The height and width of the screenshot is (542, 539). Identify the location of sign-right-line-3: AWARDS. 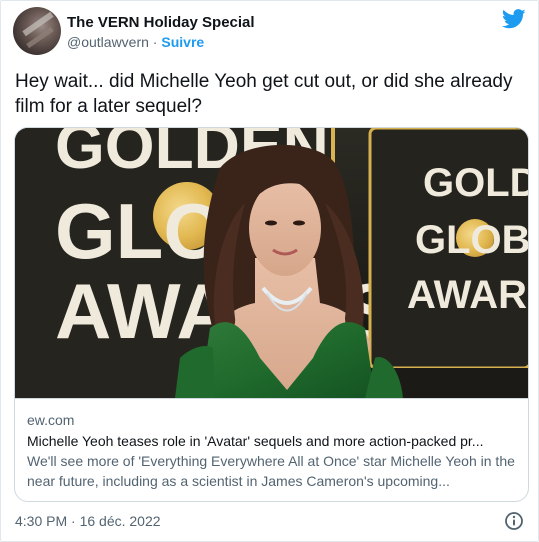
(468, 295).